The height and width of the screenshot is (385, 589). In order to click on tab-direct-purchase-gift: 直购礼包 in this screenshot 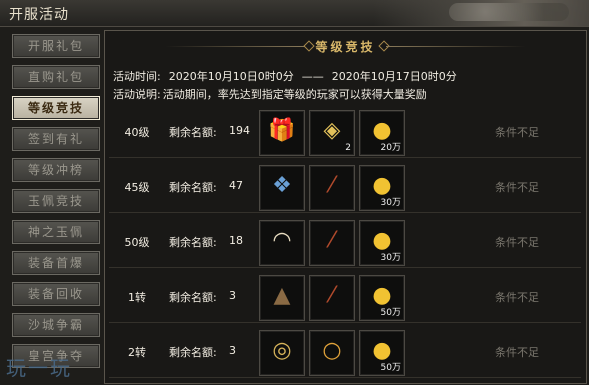, I will do `click(56, 77)`.